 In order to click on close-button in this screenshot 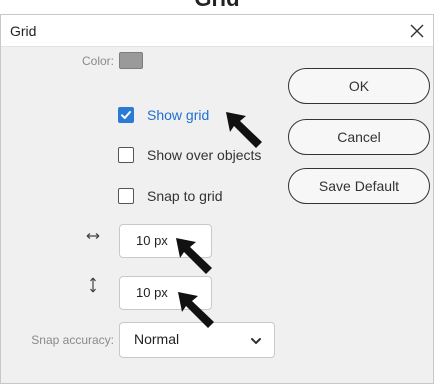, I will do `click(417, 31)`.